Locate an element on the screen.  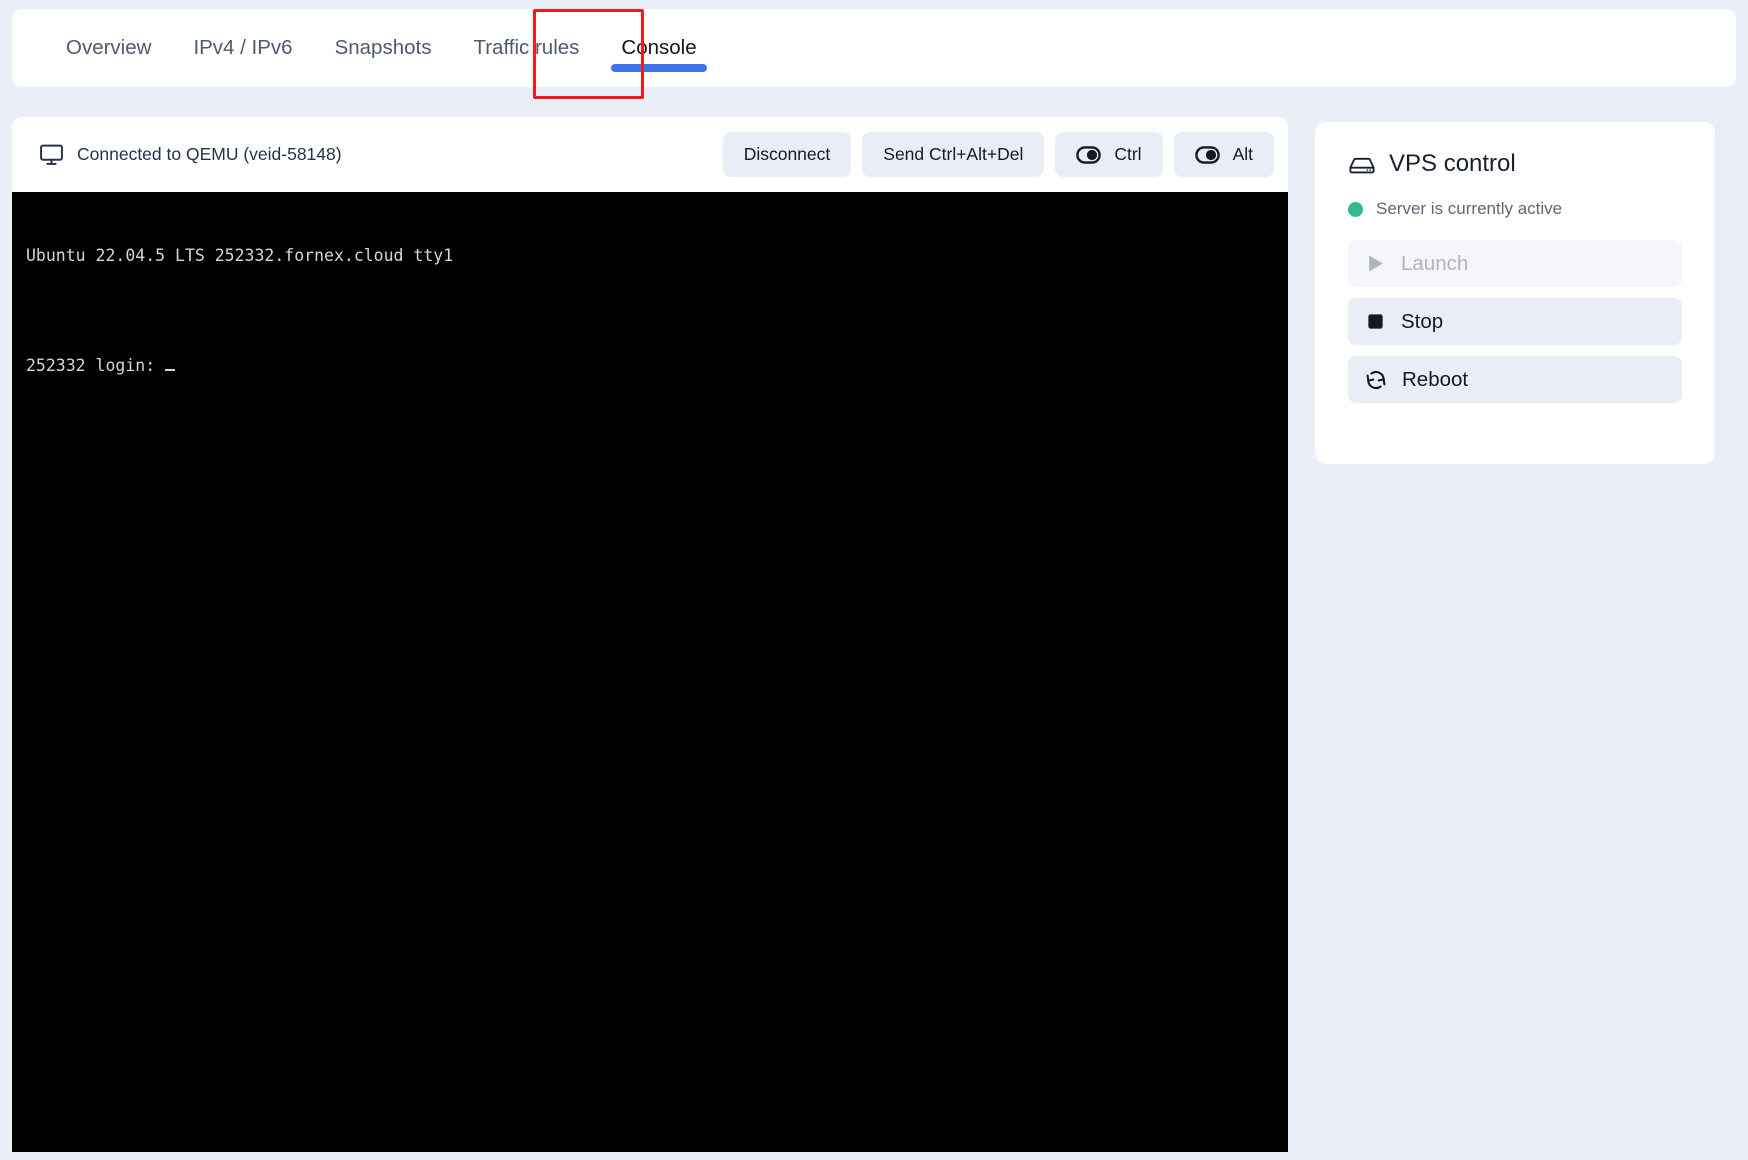
launch-button-label: Launch is located at coordinates (1435, 263).